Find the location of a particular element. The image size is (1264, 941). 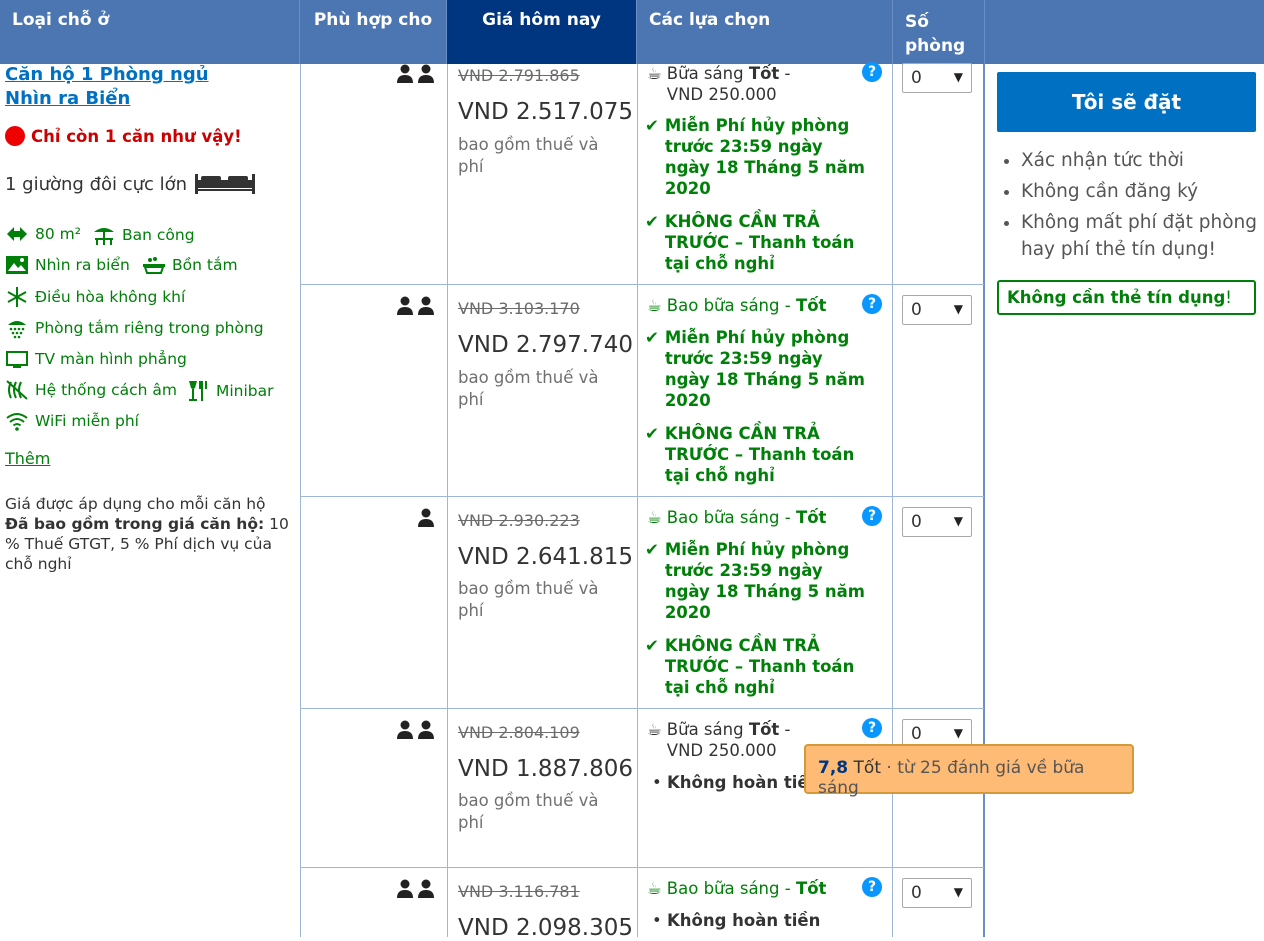

price-note-line1: Giá được áp dụng cho mỗi căn hộ is located at coordinates (135, 504).